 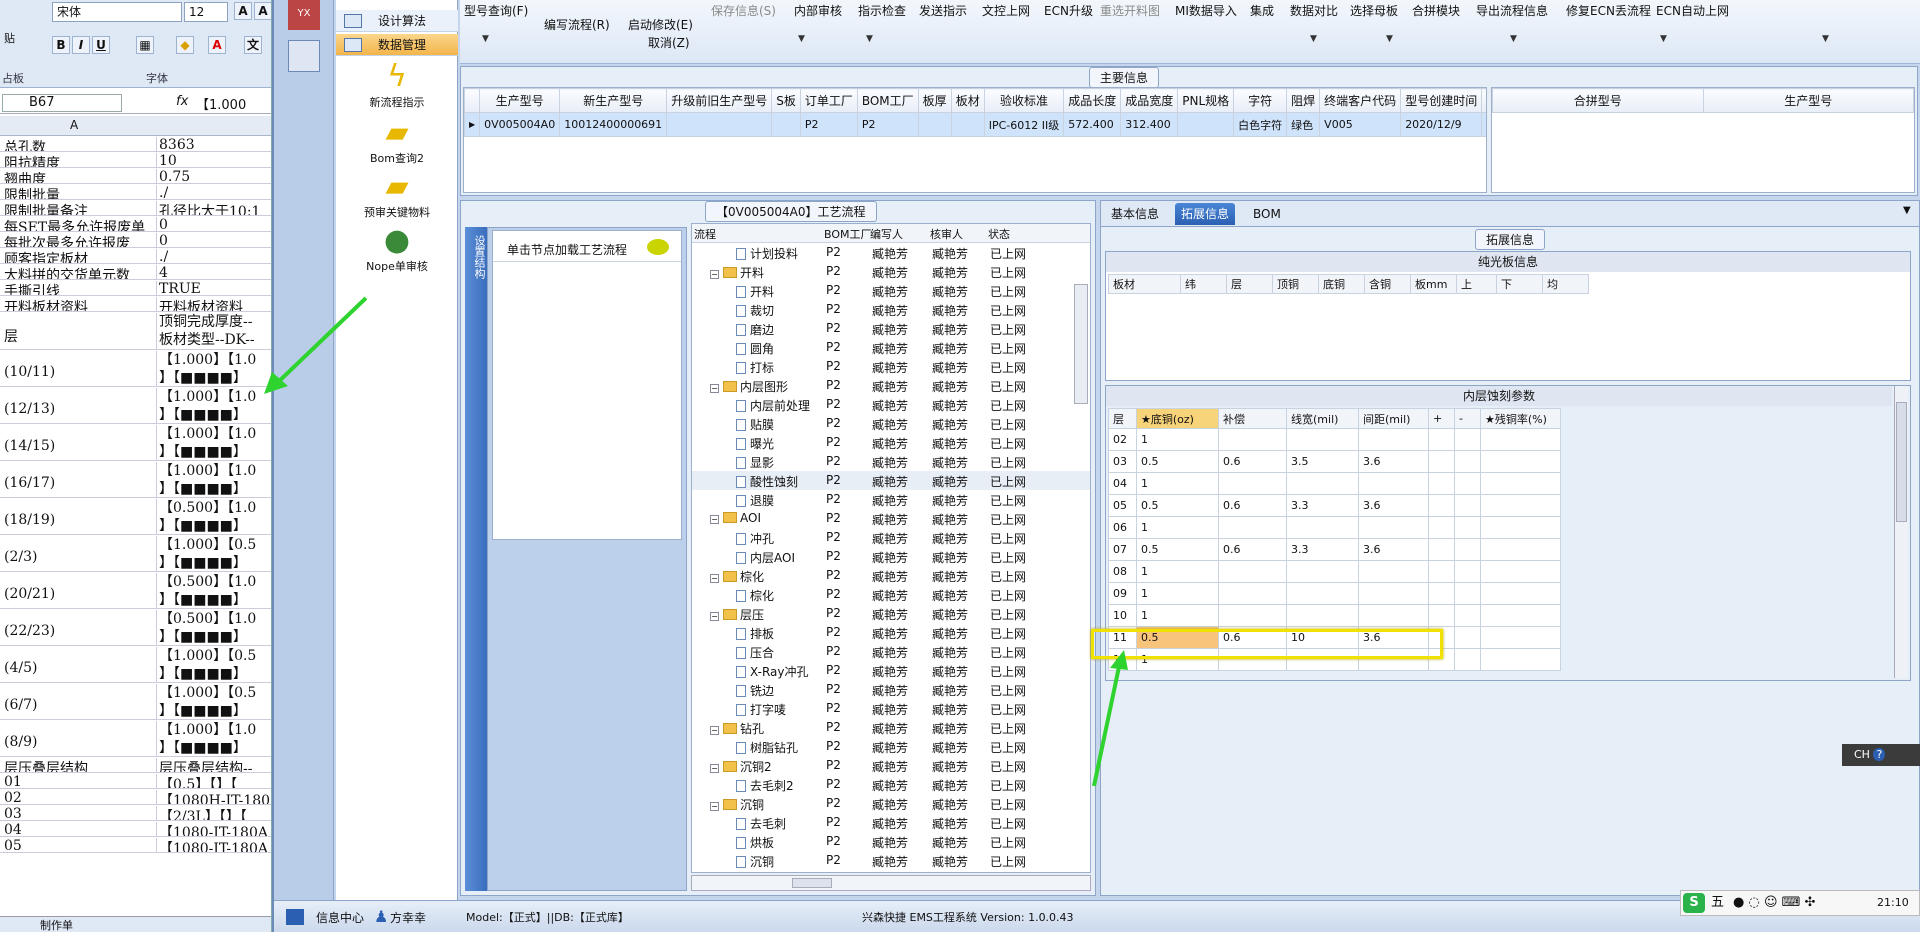 I want to click on wen-icon: 文, so click(x=253, y=45).